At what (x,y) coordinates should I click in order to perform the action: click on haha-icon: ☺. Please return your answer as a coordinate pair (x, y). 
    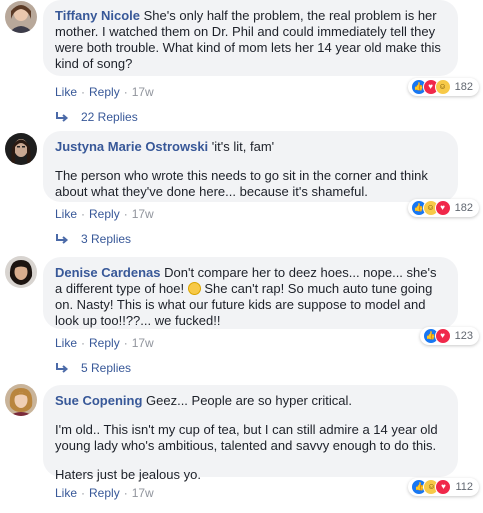
    Looking at the image, I should click on (442, 87).